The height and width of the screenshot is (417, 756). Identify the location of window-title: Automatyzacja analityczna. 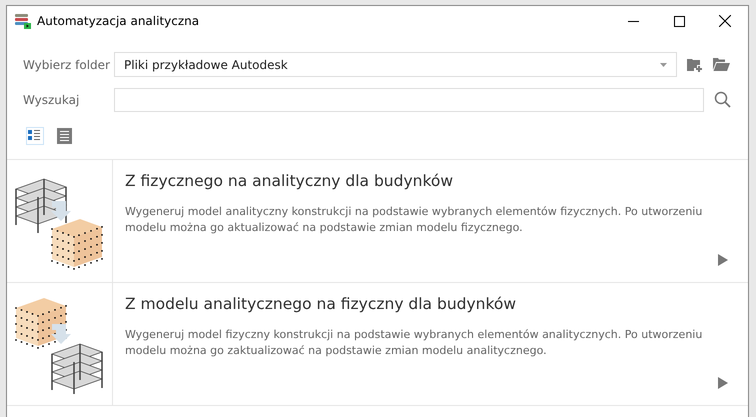
(118, 21).